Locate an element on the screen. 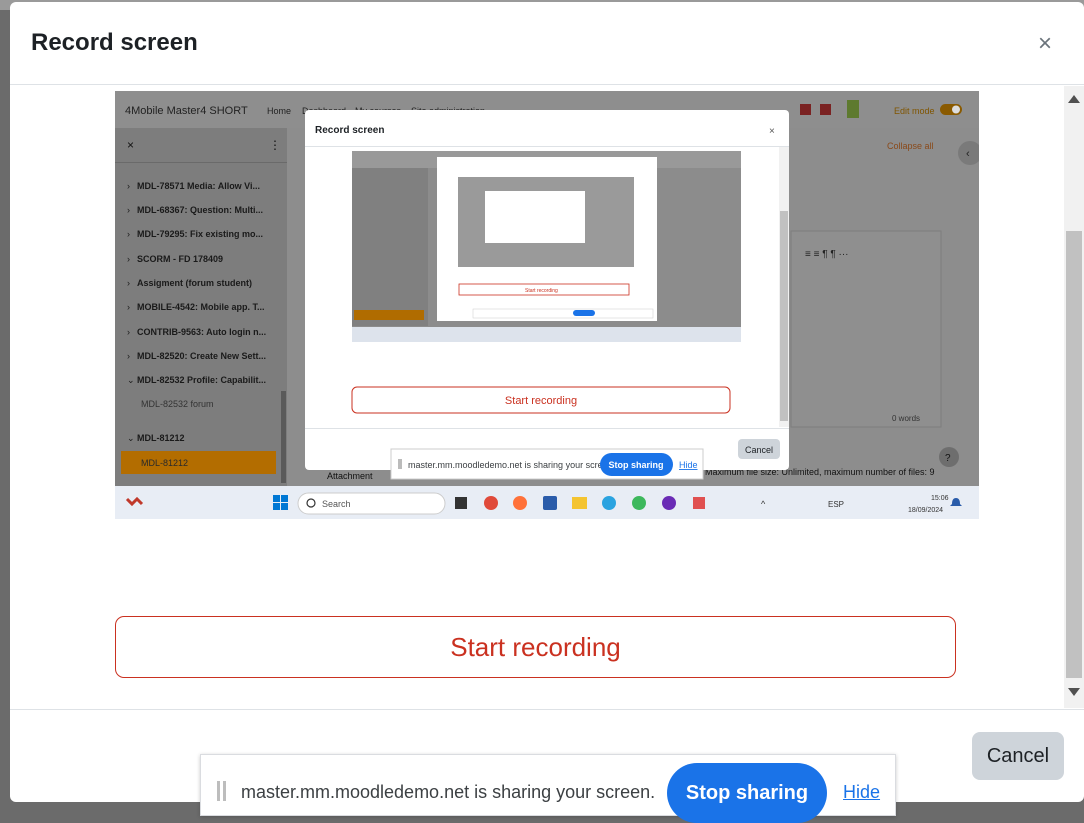  inner-start-recording: Start recording is located at coordinates (541, 401).